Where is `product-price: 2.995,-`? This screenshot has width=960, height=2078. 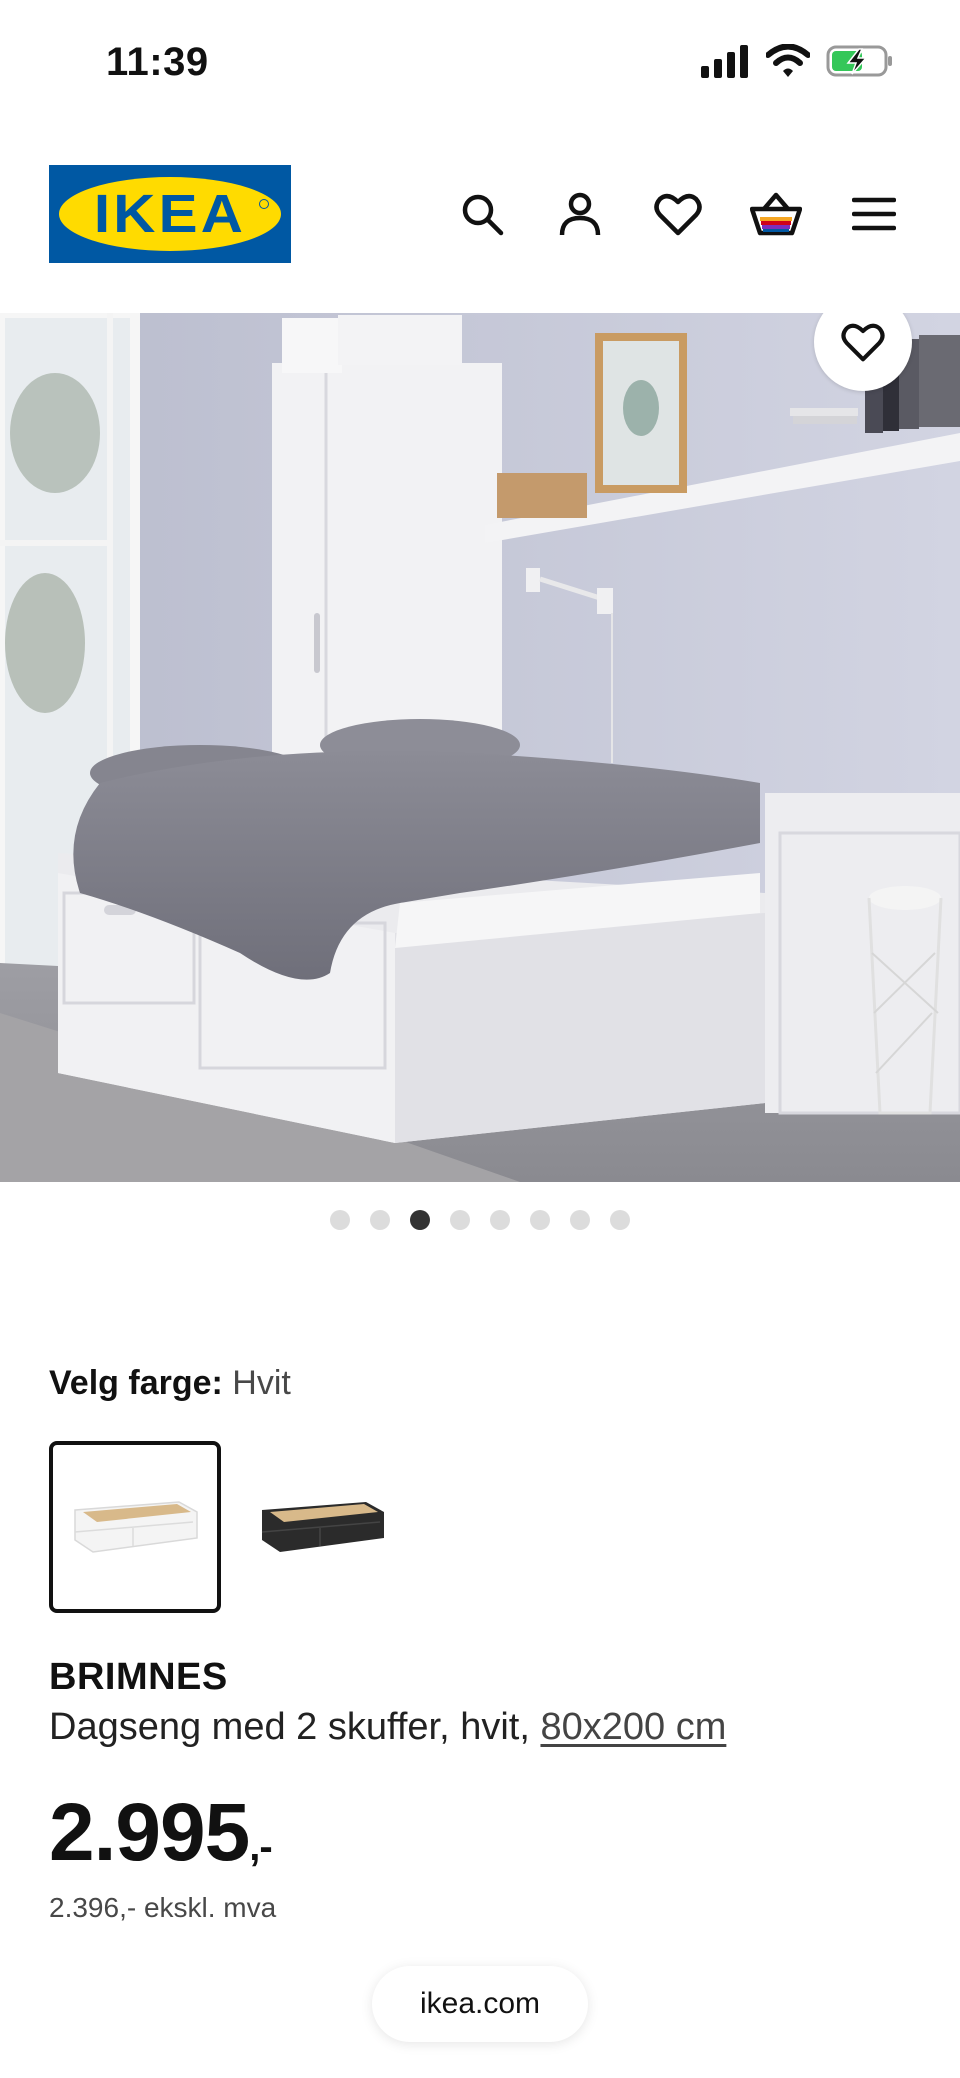 product-price: 2.995,- is located at coordinates (161, 1833).